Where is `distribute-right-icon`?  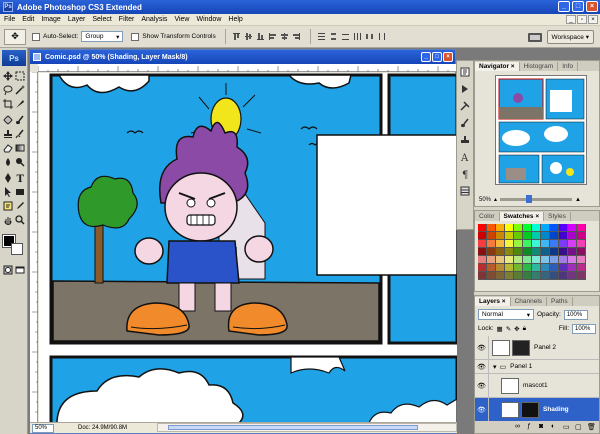
distribute-right-icon is located at coordinates (382, 37).